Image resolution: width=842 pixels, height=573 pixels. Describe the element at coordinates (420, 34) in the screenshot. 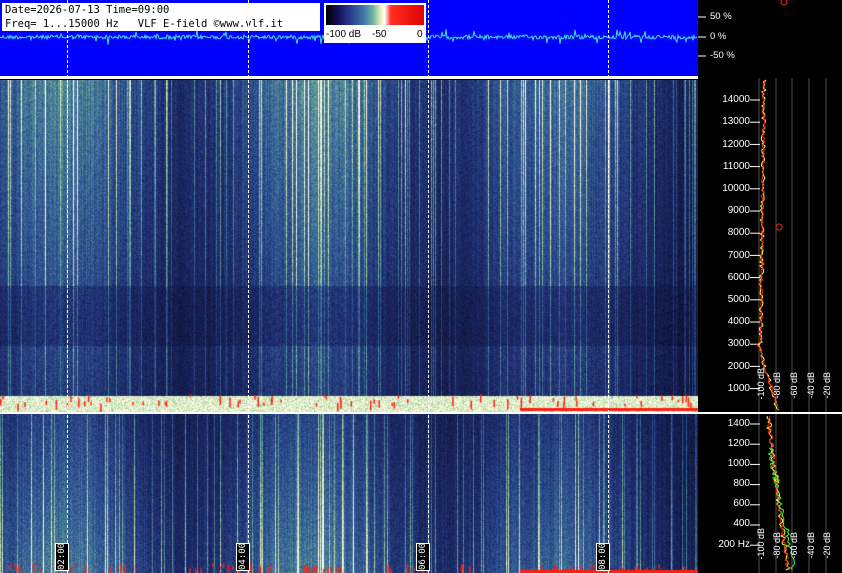

I see `colorbar-label-max: 0` at that location.